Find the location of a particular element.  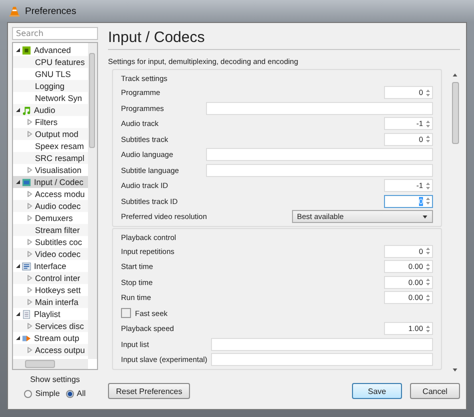

tree-item: Playlist is located at coordinates (51, 314).